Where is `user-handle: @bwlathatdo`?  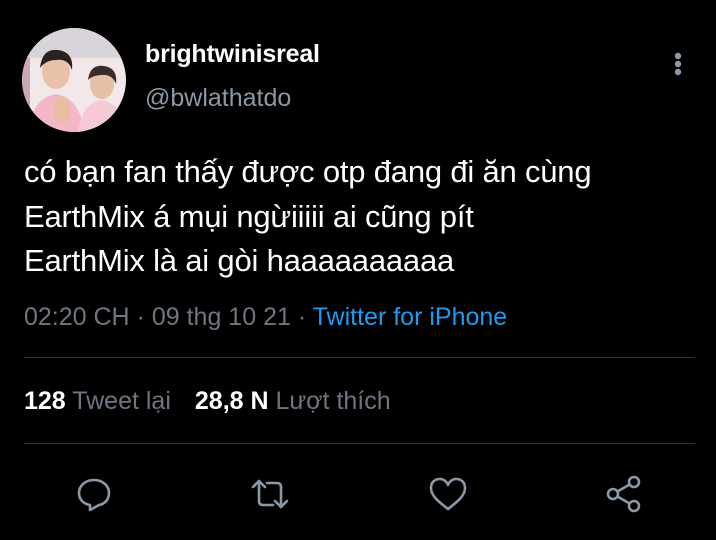 user-handle: @bwlathatdo is located at coordinates (218, 98).